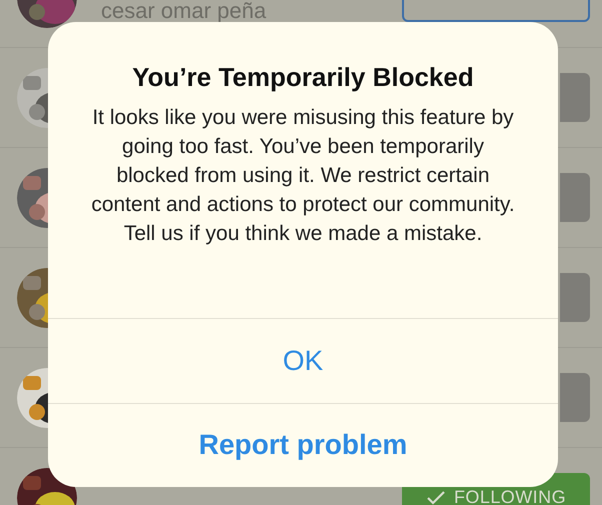 Image resolution: width=602 pixels, height=505 pixels. I want to click on username: cesar omar peña, so click(184, 12).